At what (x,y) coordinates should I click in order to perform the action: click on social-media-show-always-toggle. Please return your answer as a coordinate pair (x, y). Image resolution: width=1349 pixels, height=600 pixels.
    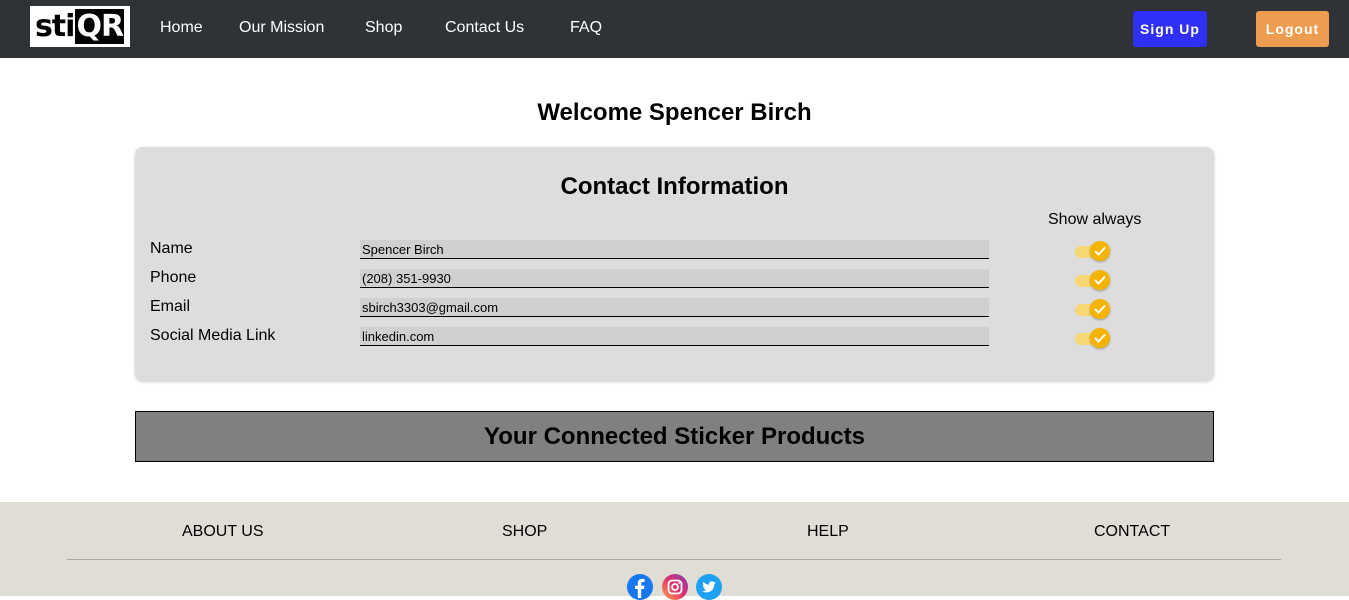
    Looking at the image, I should click on (1092, 338).